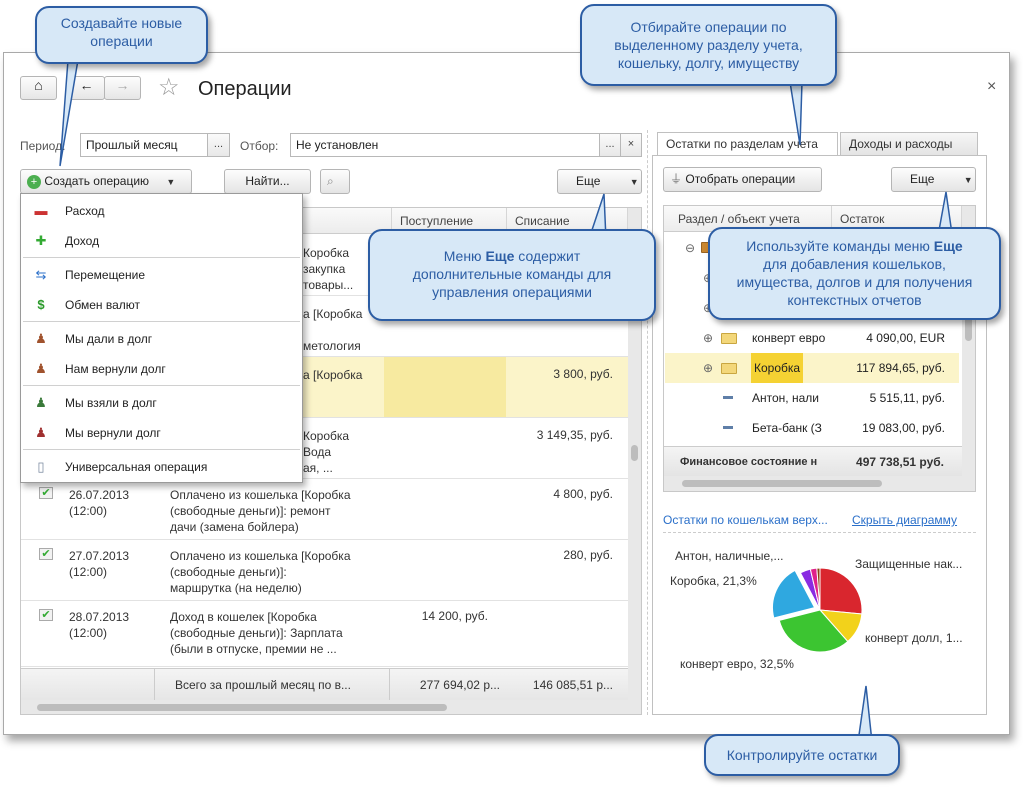  I want to click on callout-create: Создавайте новые операции, so click(121, 35).